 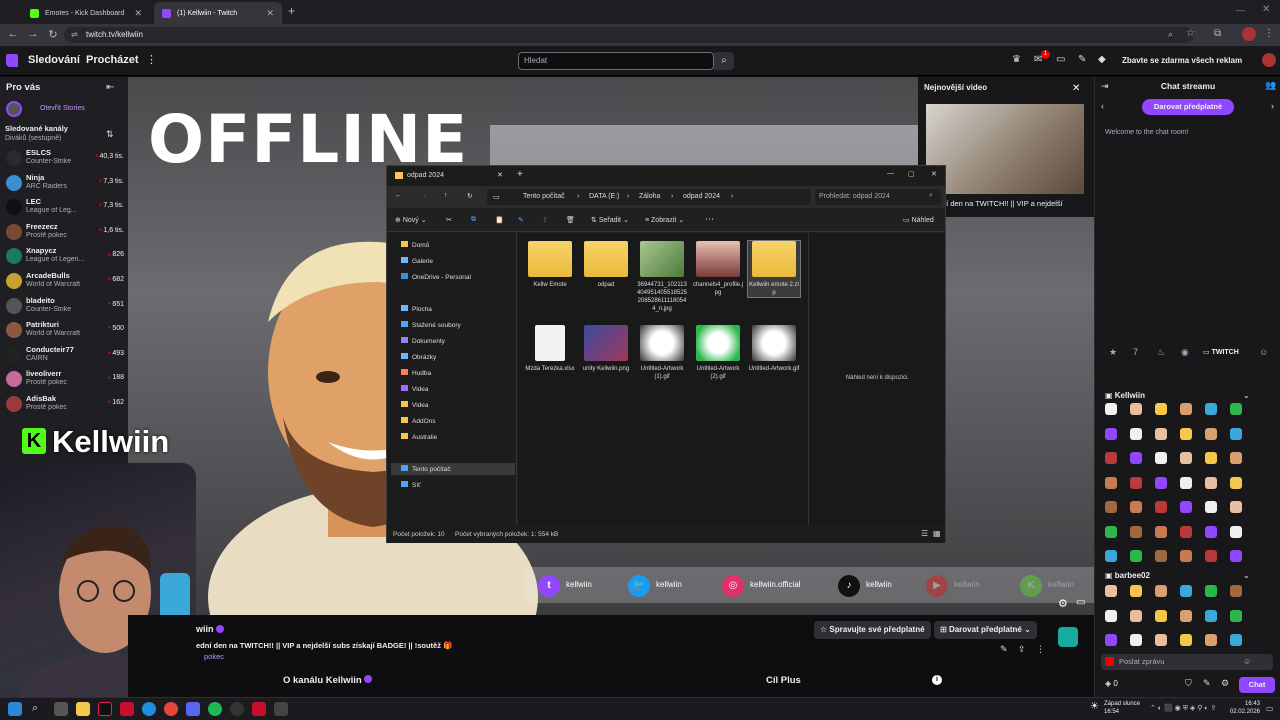 I want to click on forward-icon: →, so click(x=33, y=34).